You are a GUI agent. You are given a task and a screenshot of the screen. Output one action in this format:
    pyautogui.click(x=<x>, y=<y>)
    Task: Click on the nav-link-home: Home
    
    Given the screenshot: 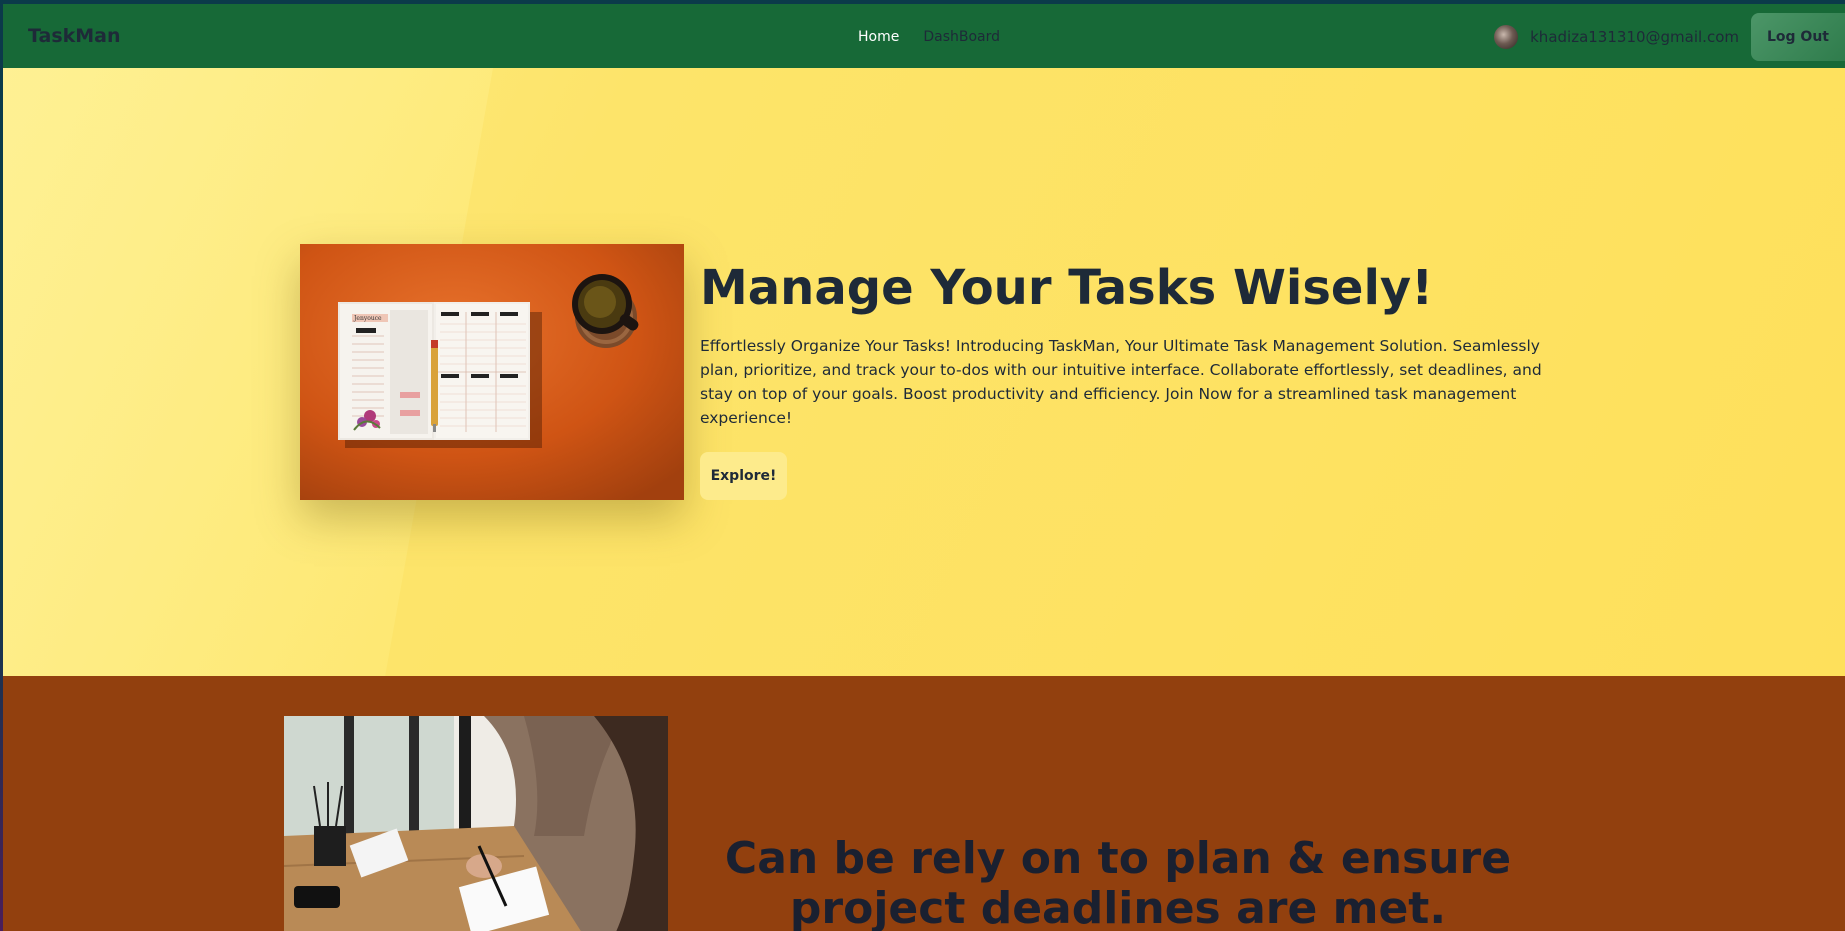 What is the action you would take?
    pyautogui.click(x=878, y=37)
    